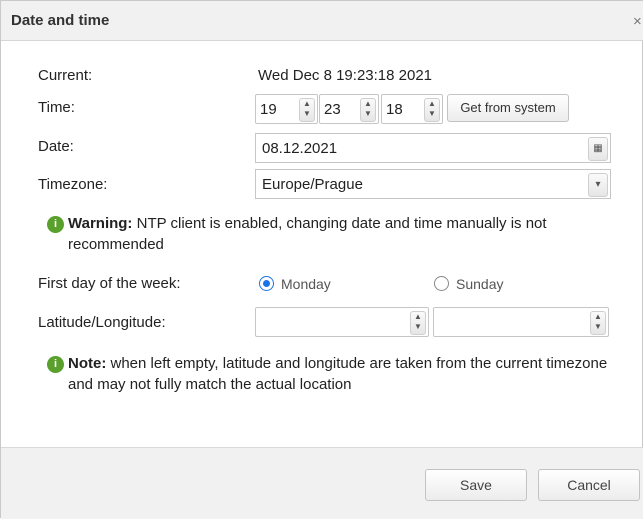  Describe the element at coordinates (56, 107) in the screenshot. I see `time-label: Time:` at that location.